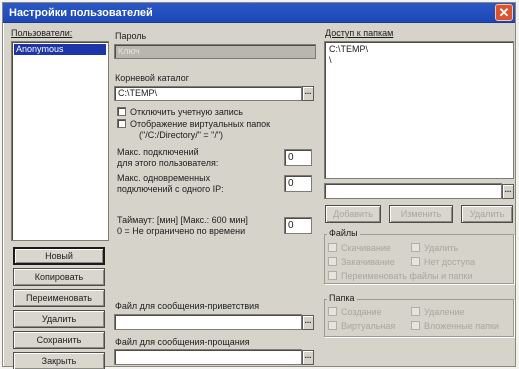  Describe the element at coordinates (504, 12) in the screenshot. I see `close-icon: ✕` at that location.